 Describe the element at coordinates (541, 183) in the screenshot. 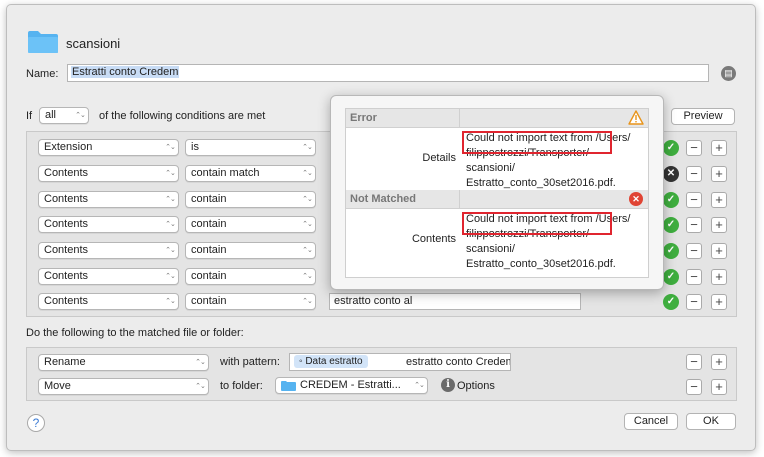

I see `details-line: Estratto_conto_30set2016.pdf.` at that location.